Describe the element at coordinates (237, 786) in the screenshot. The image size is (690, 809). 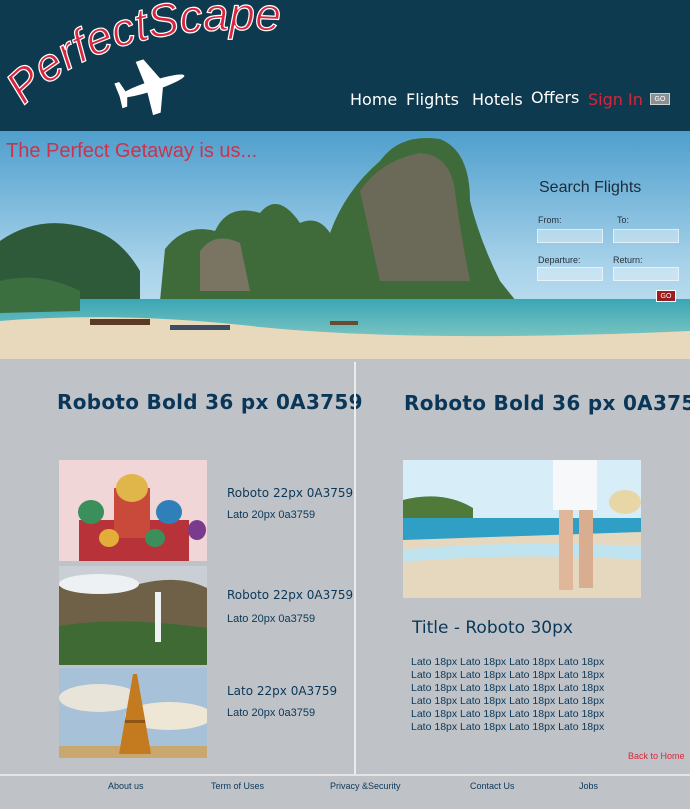
I see `footer-terms: Term of Uses` at that location.